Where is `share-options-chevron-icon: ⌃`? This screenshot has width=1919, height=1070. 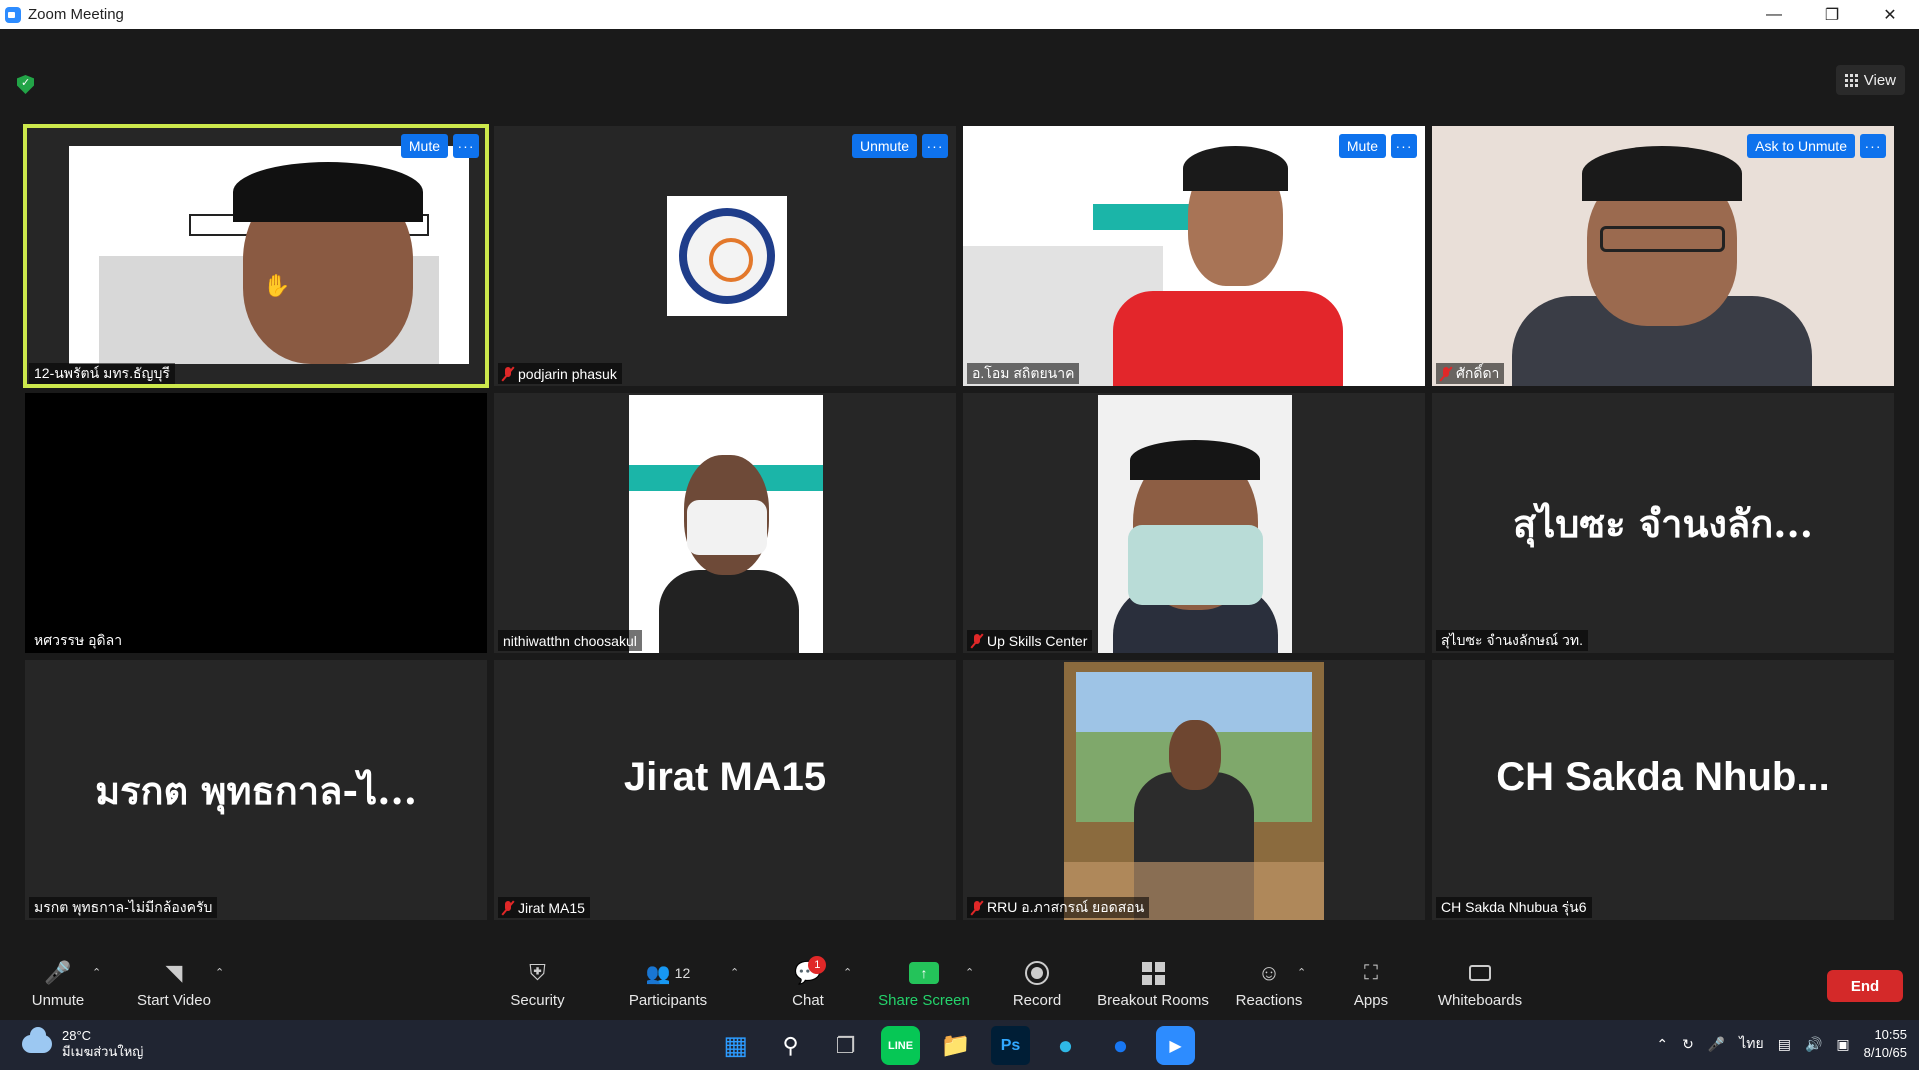 share-options-chevron-icon: ⌃ is located at coordinates (969, 972).